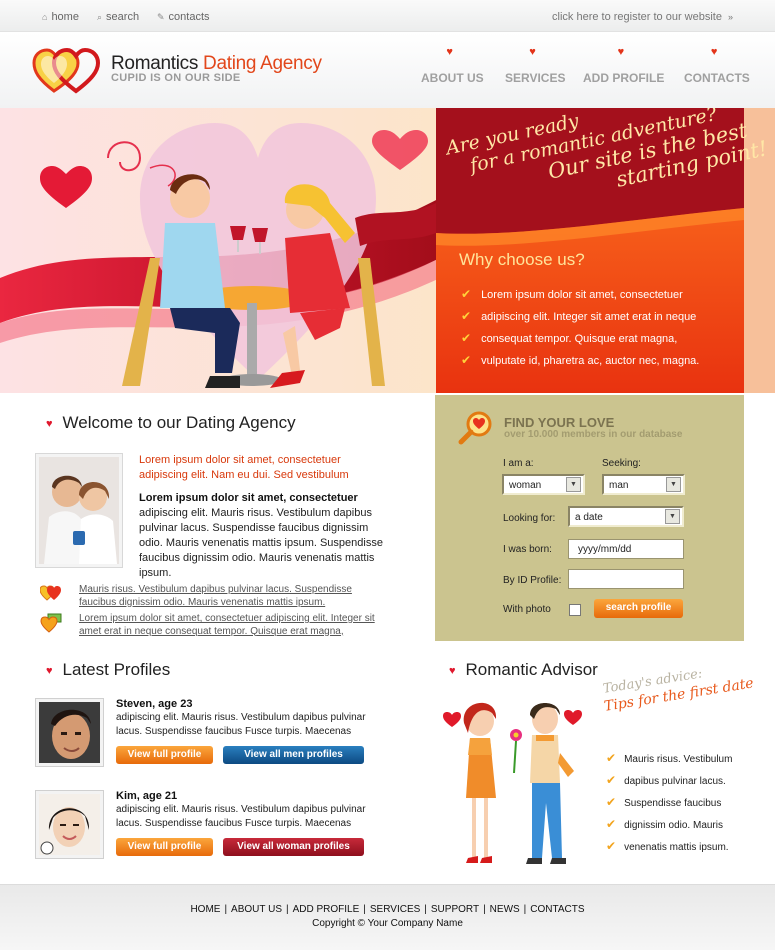  Describe the element at coordinates (116, 669) in the screenshot. I see `latest-profiles-title-text: Latest Profiles` at that location.